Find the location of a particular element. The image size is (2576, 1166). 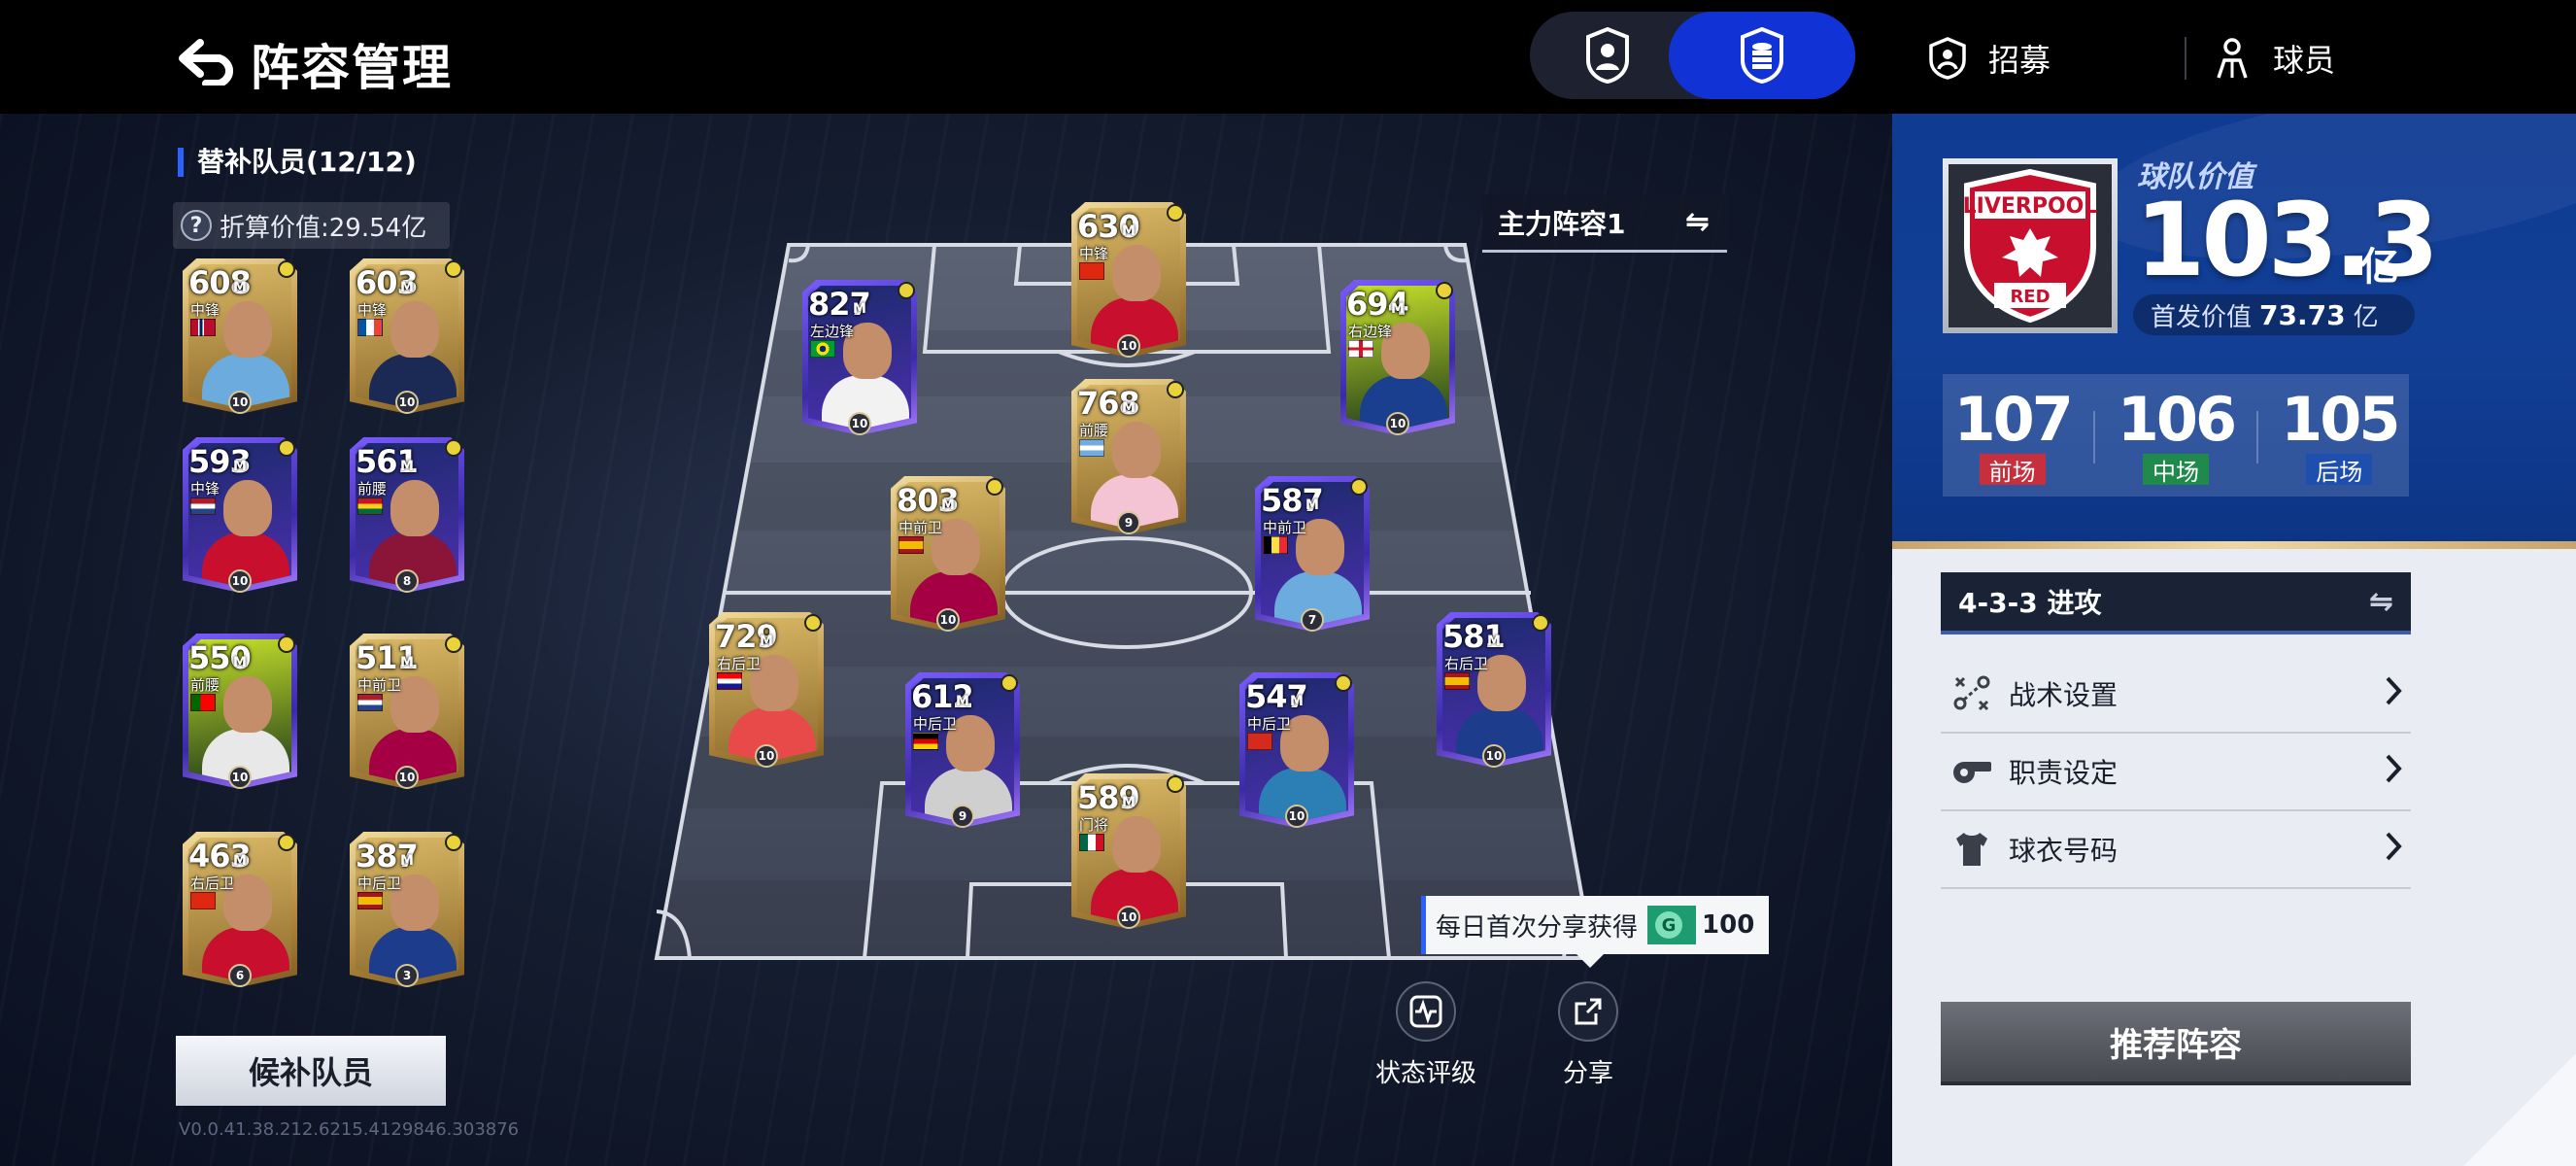

lineup-player-card-st: 630 M 中锋 10 is located at coordinates (1128, 280).